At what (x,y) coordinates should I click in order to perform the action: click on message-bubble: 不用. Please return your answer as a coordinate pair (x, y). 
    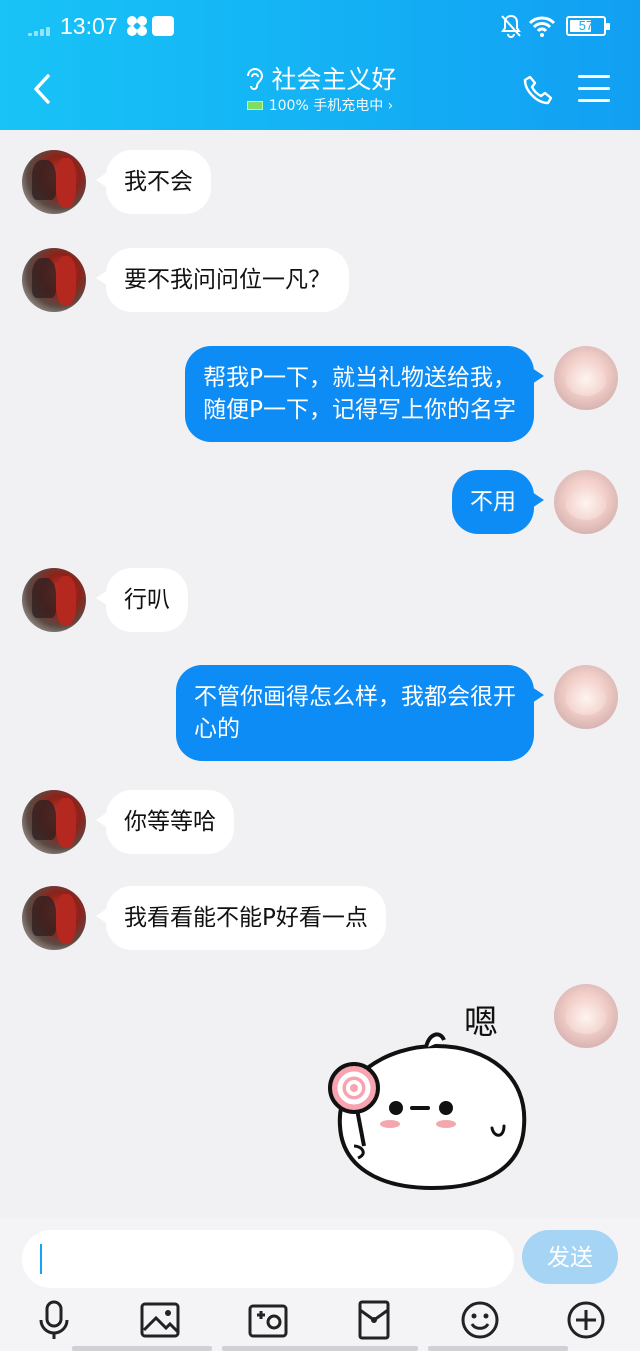
    Looking at the image, I should click on (498, 502).